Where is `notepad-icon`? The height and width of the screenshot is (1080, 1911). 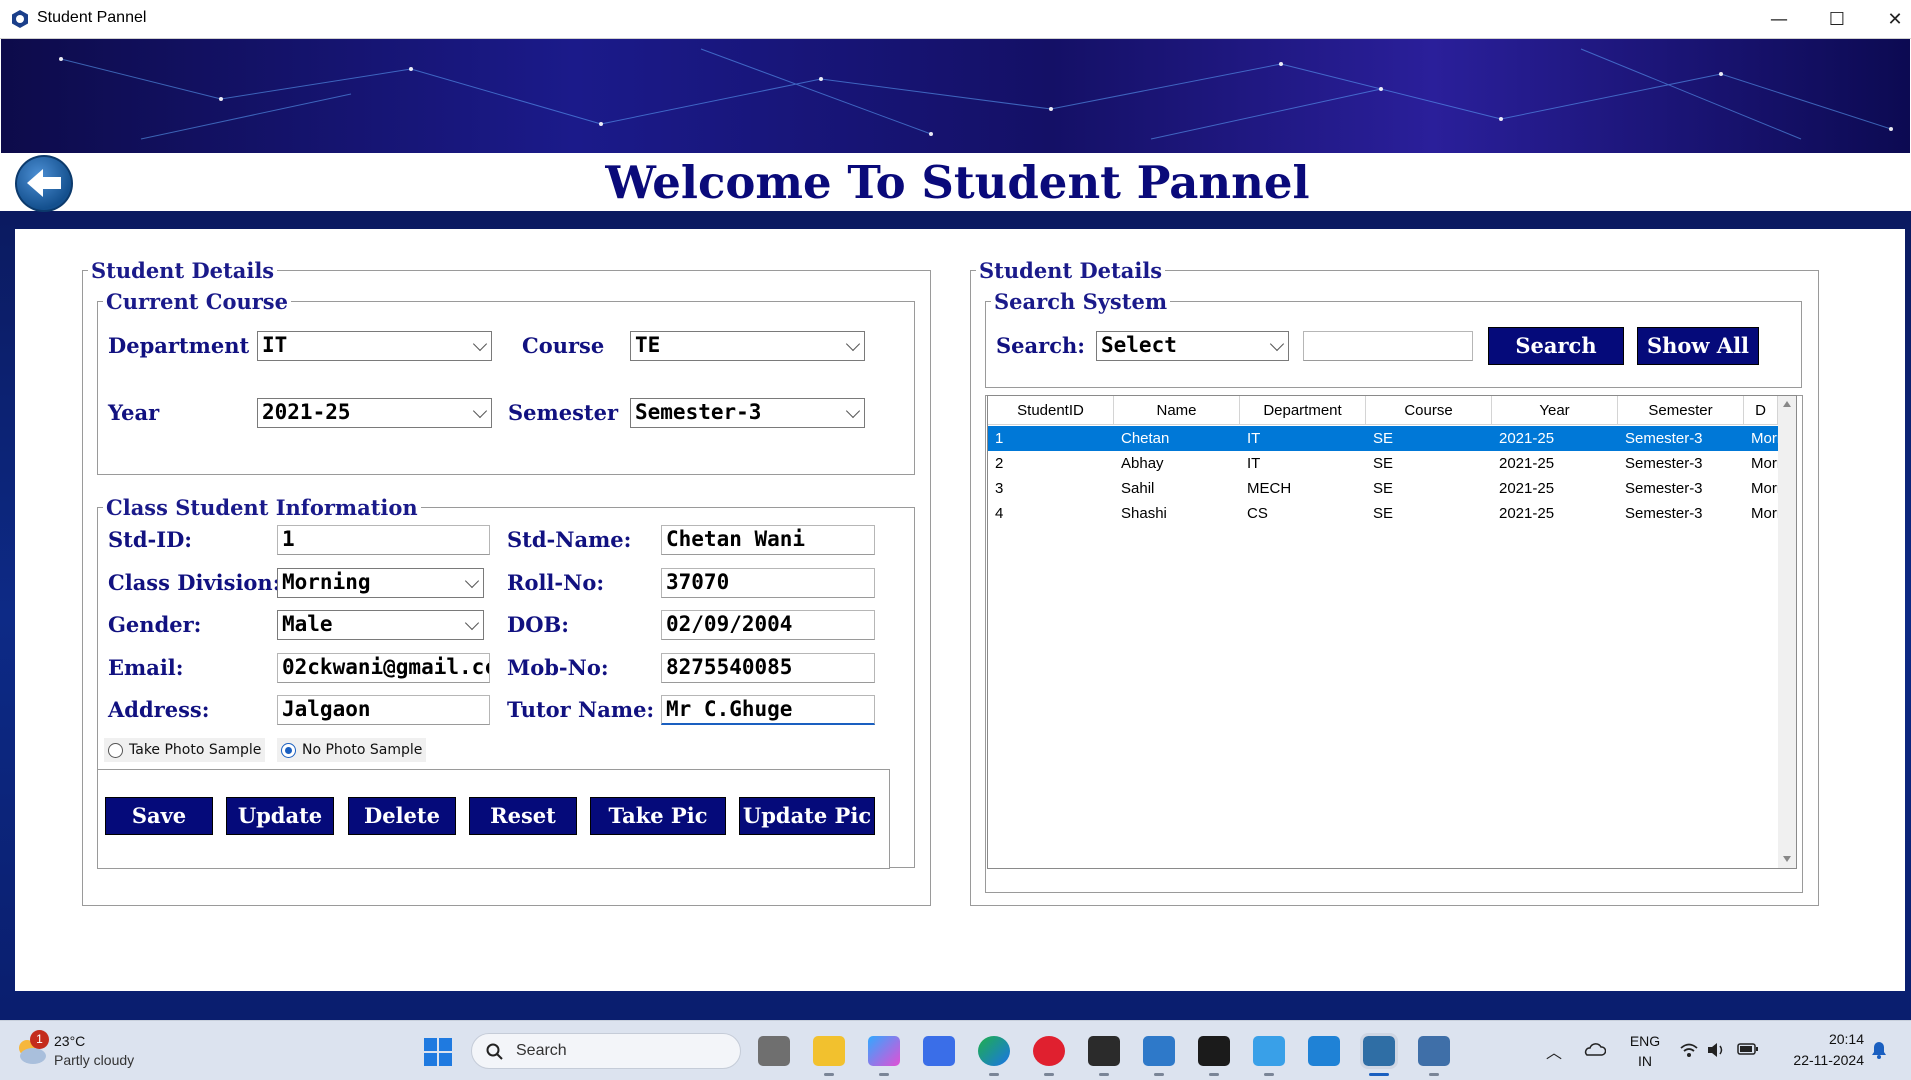 notepad-icon is located at coordinates (1159, 1051).